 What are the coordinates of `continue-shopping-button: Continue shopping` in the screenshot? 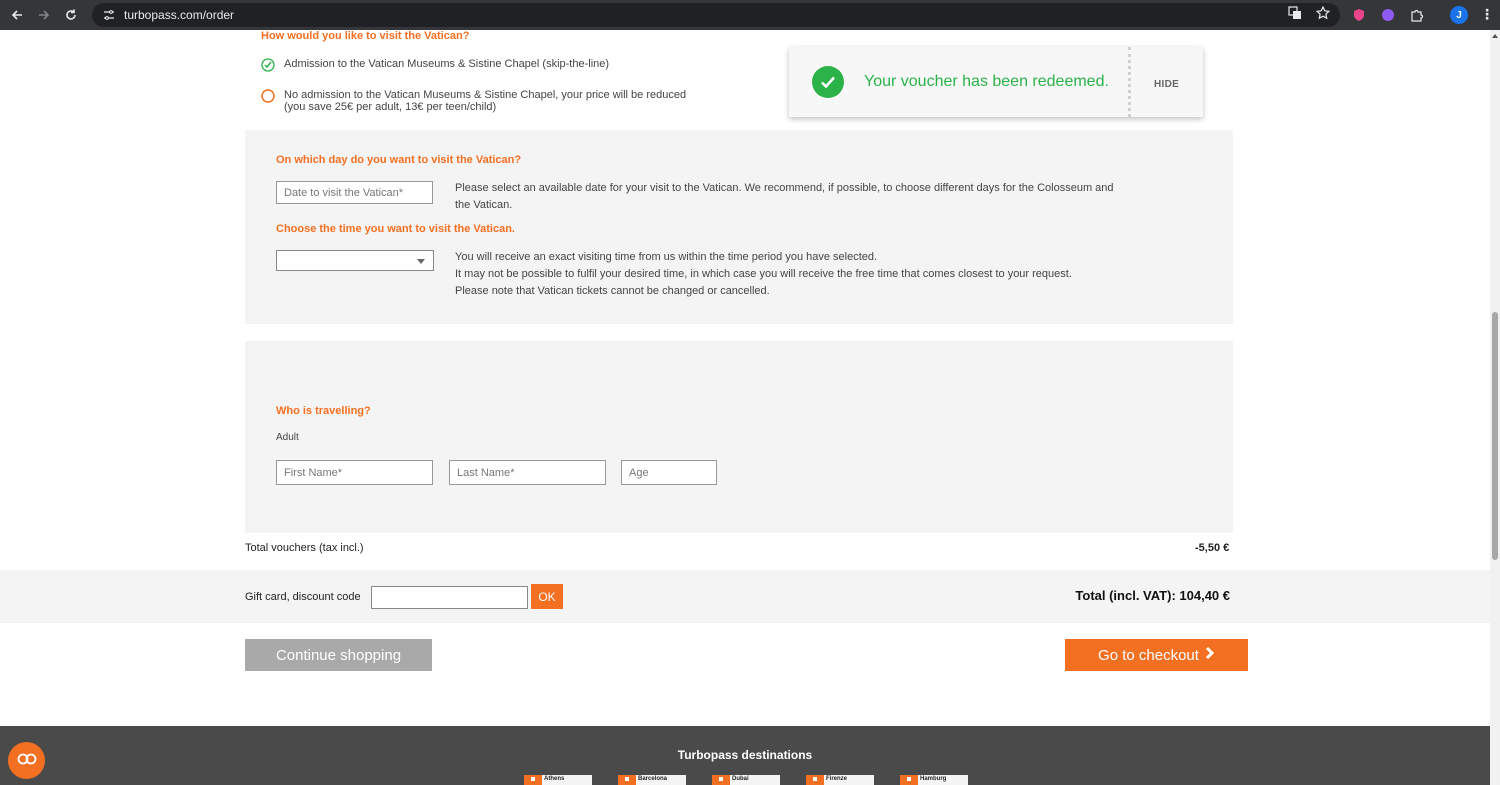 It's located at (338, 655).